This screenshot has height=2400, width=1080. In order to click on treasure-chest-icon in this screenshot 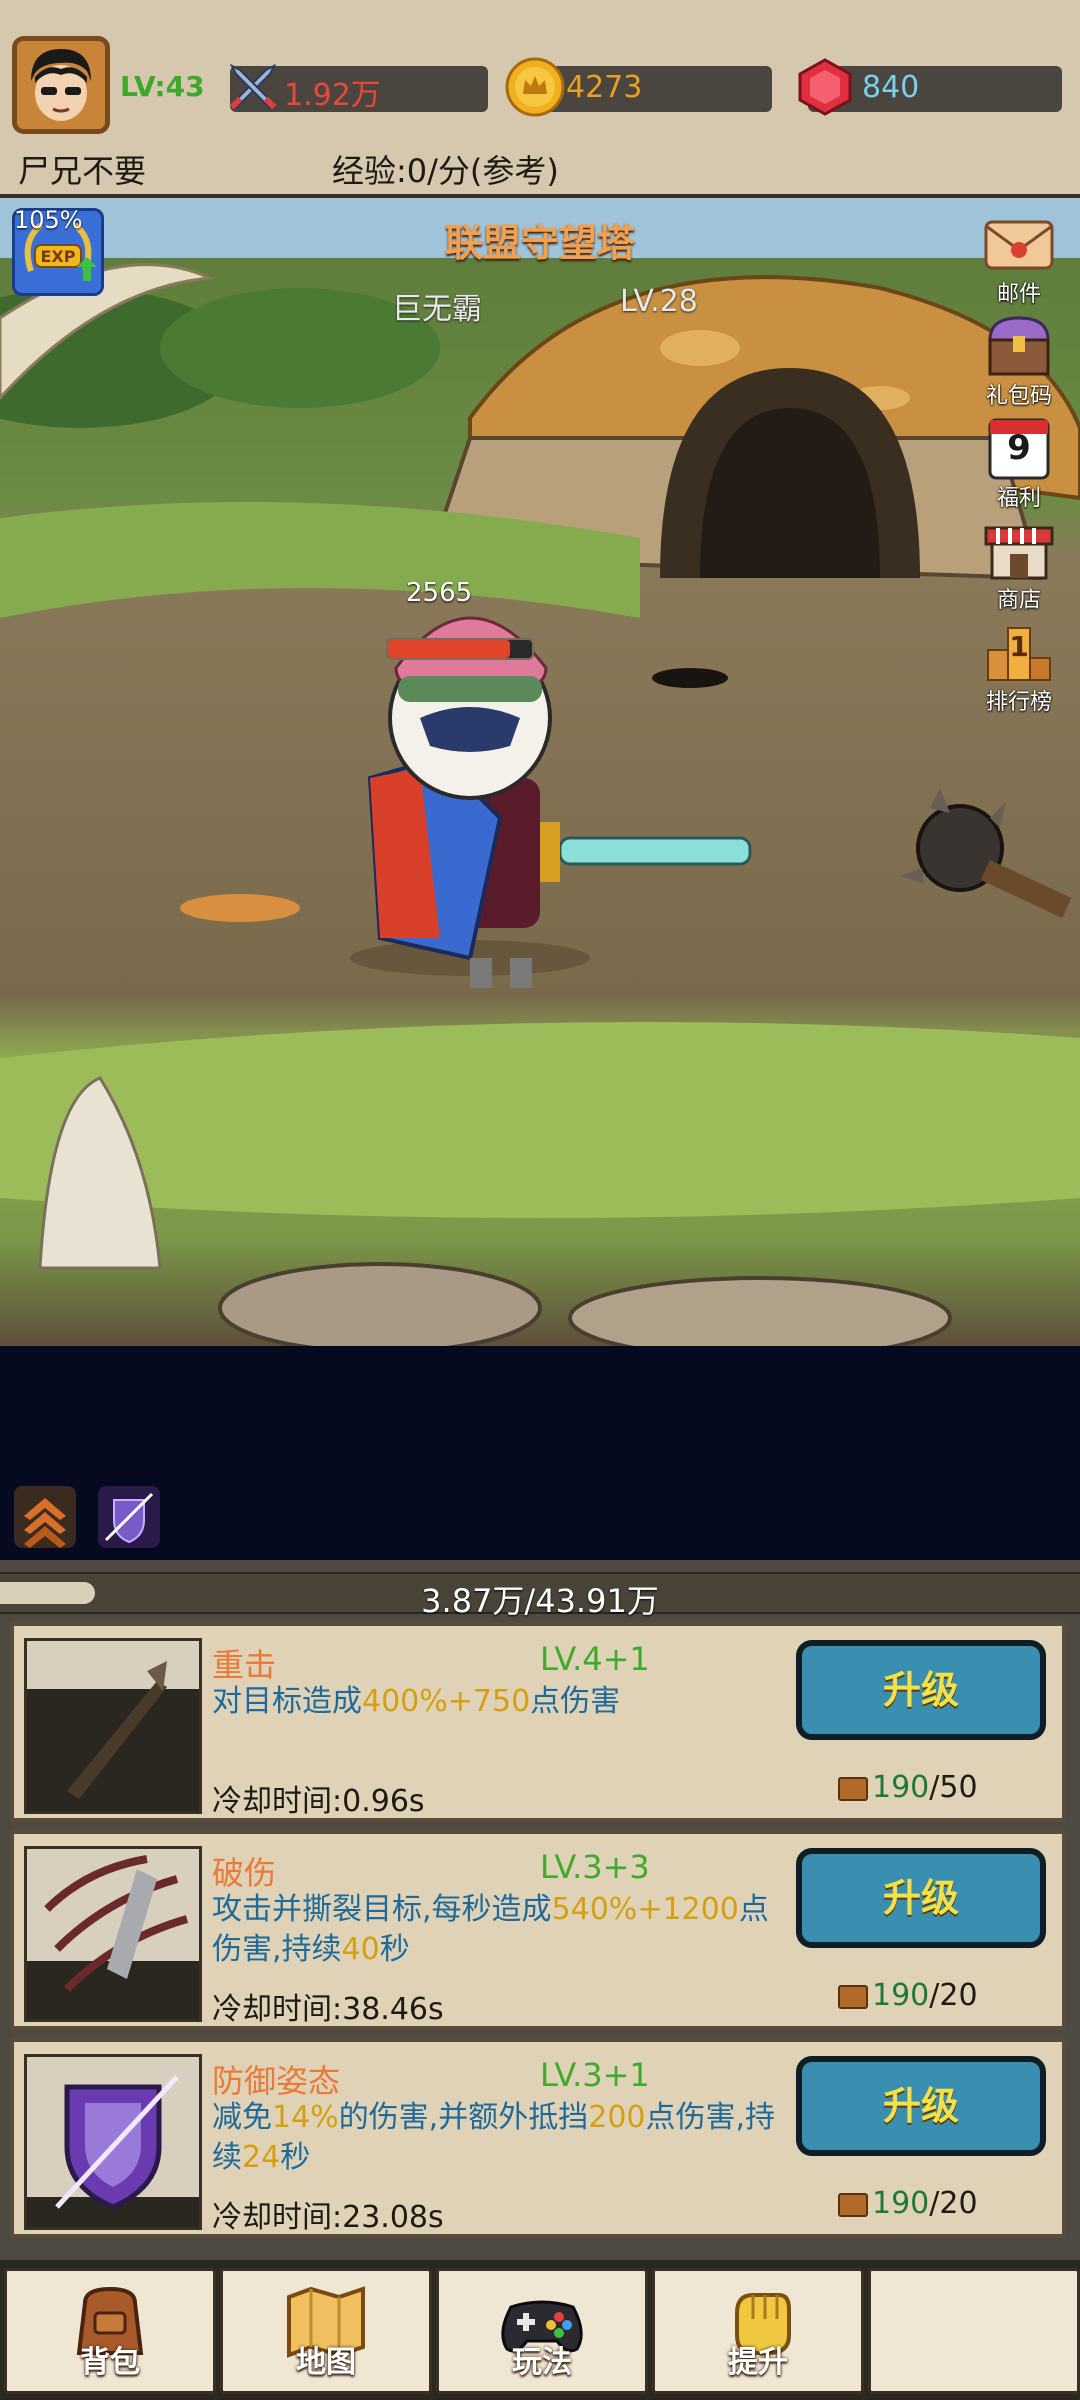, I will do `click(1019, 346)`.